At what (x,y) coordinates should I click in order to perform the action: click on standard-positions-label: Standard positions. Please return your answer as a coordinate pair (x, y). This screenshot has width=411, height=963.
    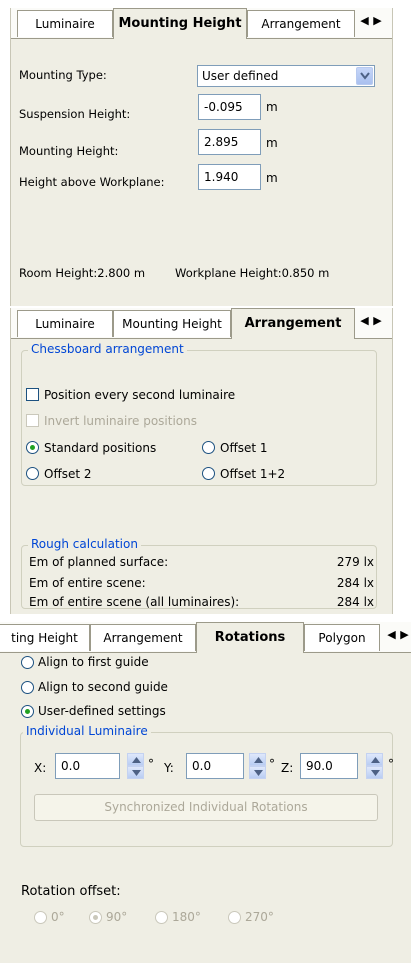
    Looking at the image, I should click on (100, 448).